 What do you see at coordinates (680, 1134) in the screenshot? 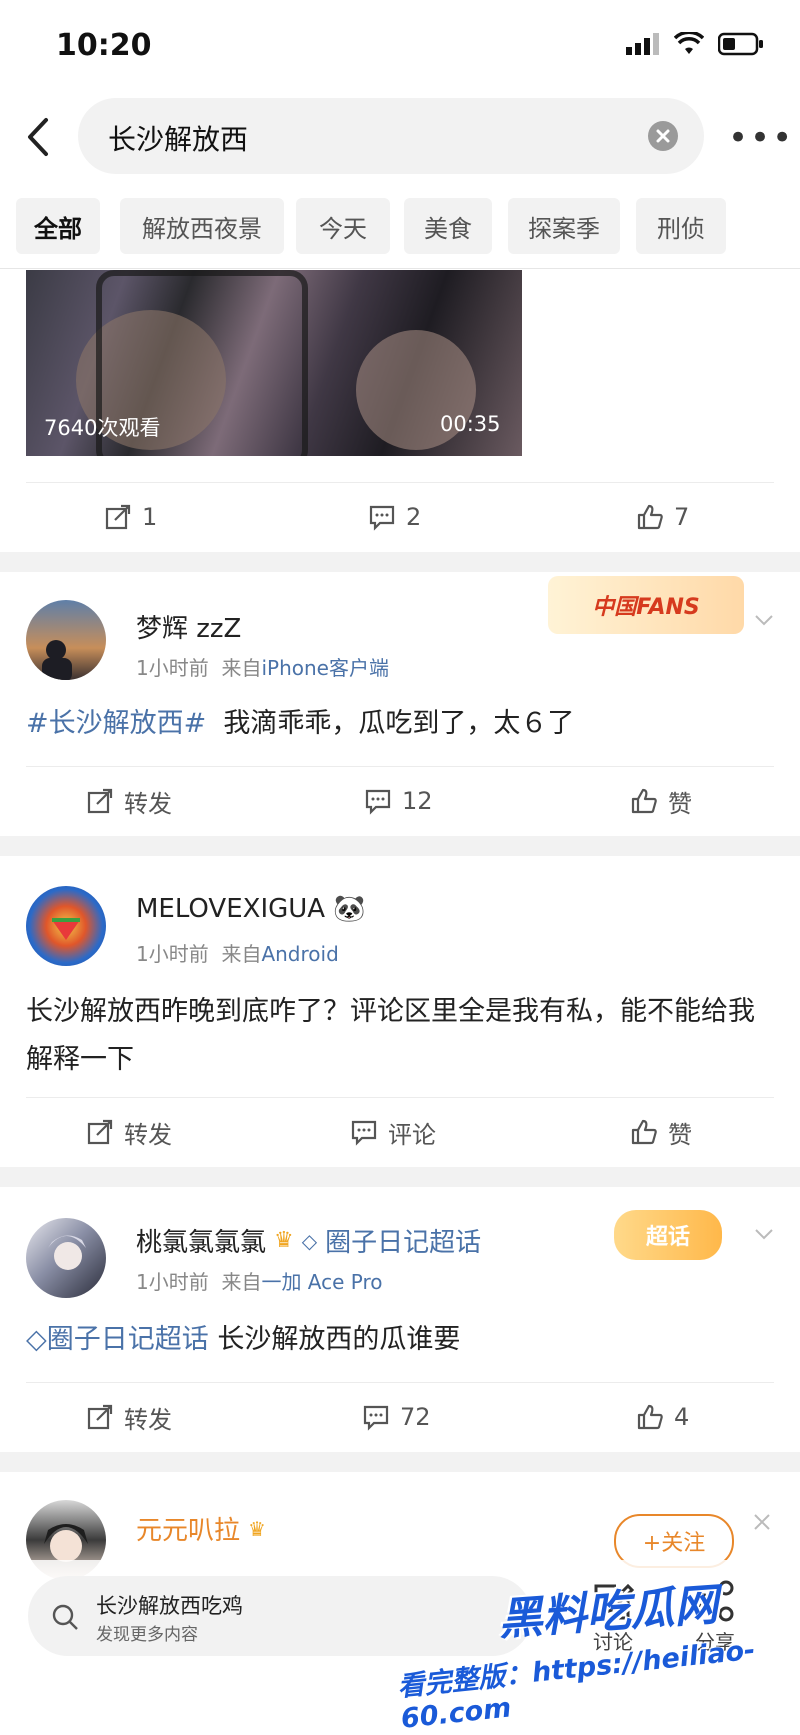
I see `like-label: 赞` at bounding box center [680, 1134].